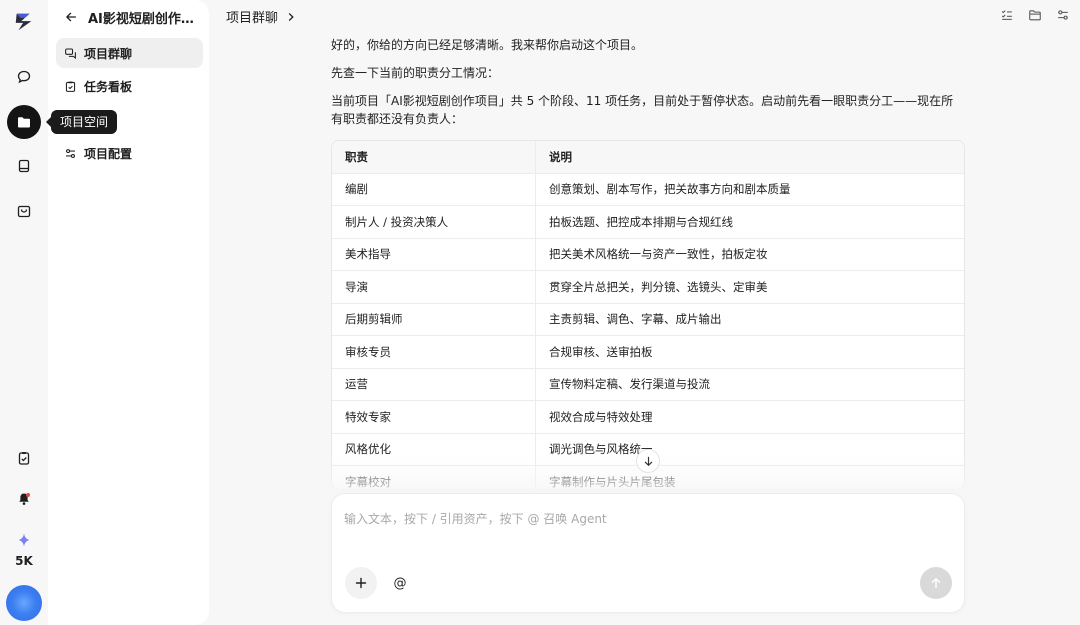  What do you see at coordinates (70, 86) in the screenshot?
I see `clipboard-icon` at bounding box center [70, 86].